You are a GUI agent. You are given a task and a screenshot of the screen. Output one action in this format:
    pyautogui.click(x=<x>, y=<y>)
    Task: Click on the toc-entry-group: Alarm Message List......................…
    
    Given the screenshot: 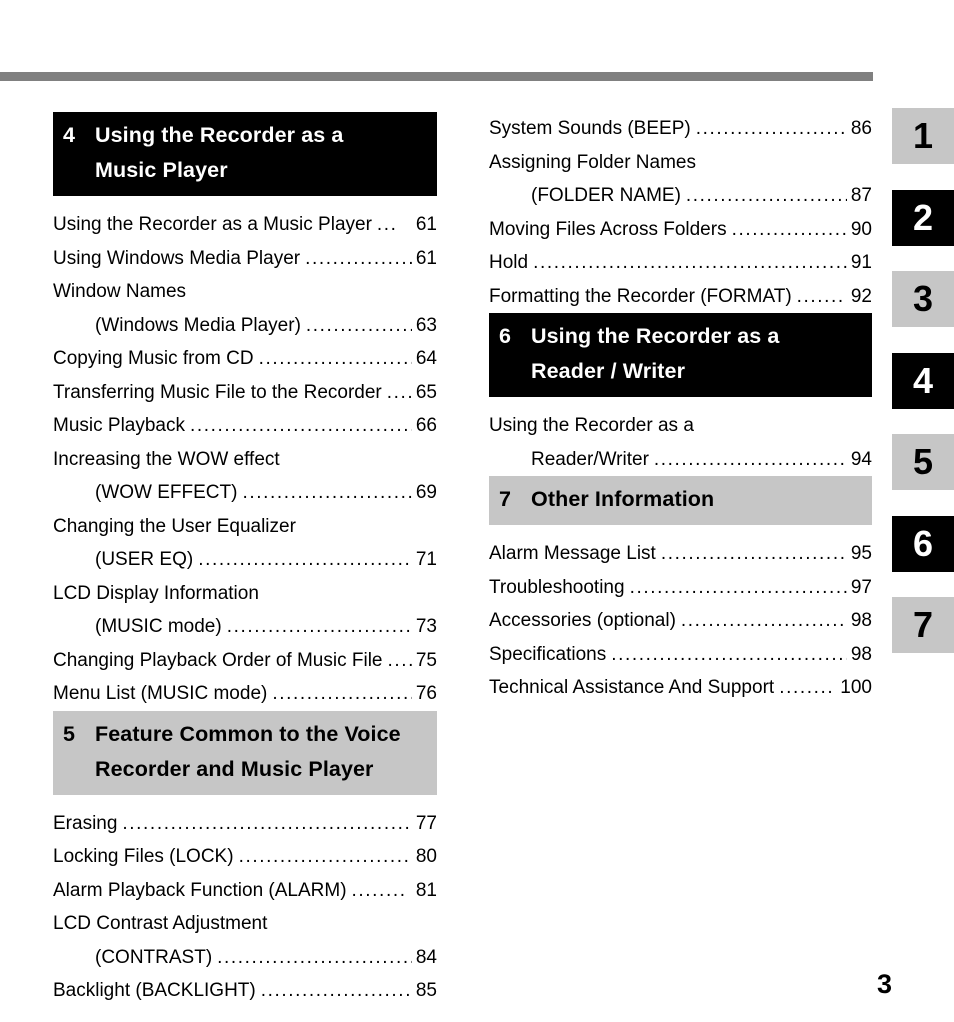 What is the action you would take?
    pyautogui.click(x=680, y=621)
    